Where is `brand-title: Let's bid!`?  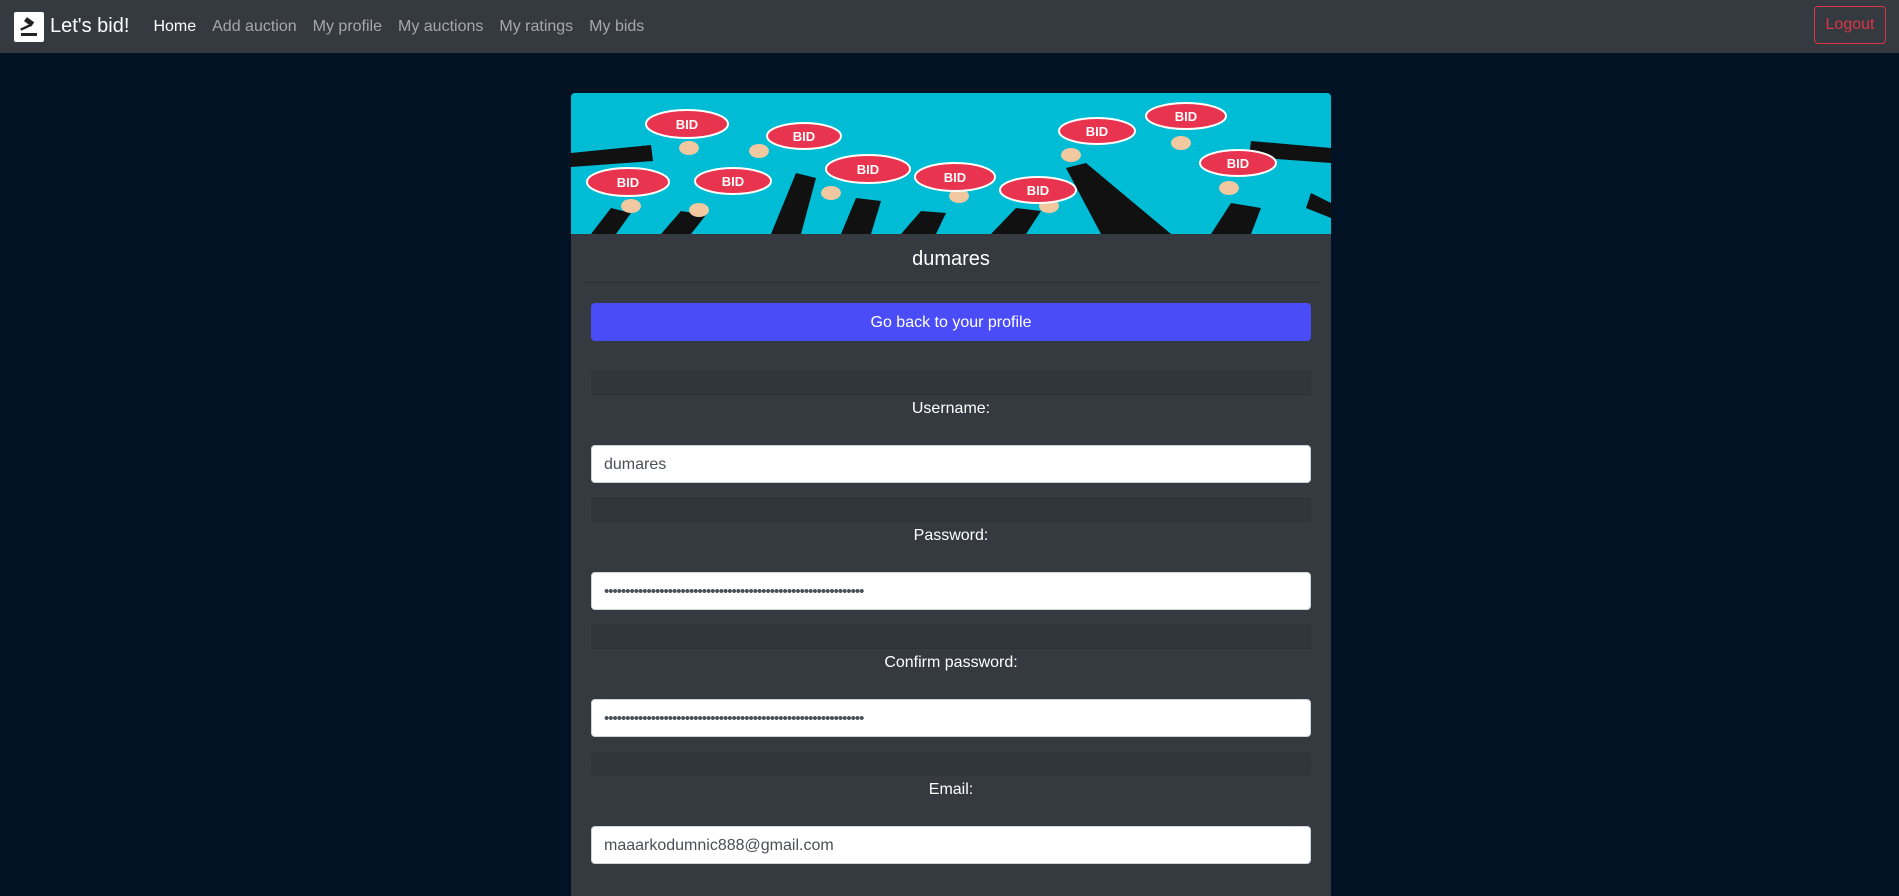
brand-title: Let's bid! is located at coordinates (90, 26).